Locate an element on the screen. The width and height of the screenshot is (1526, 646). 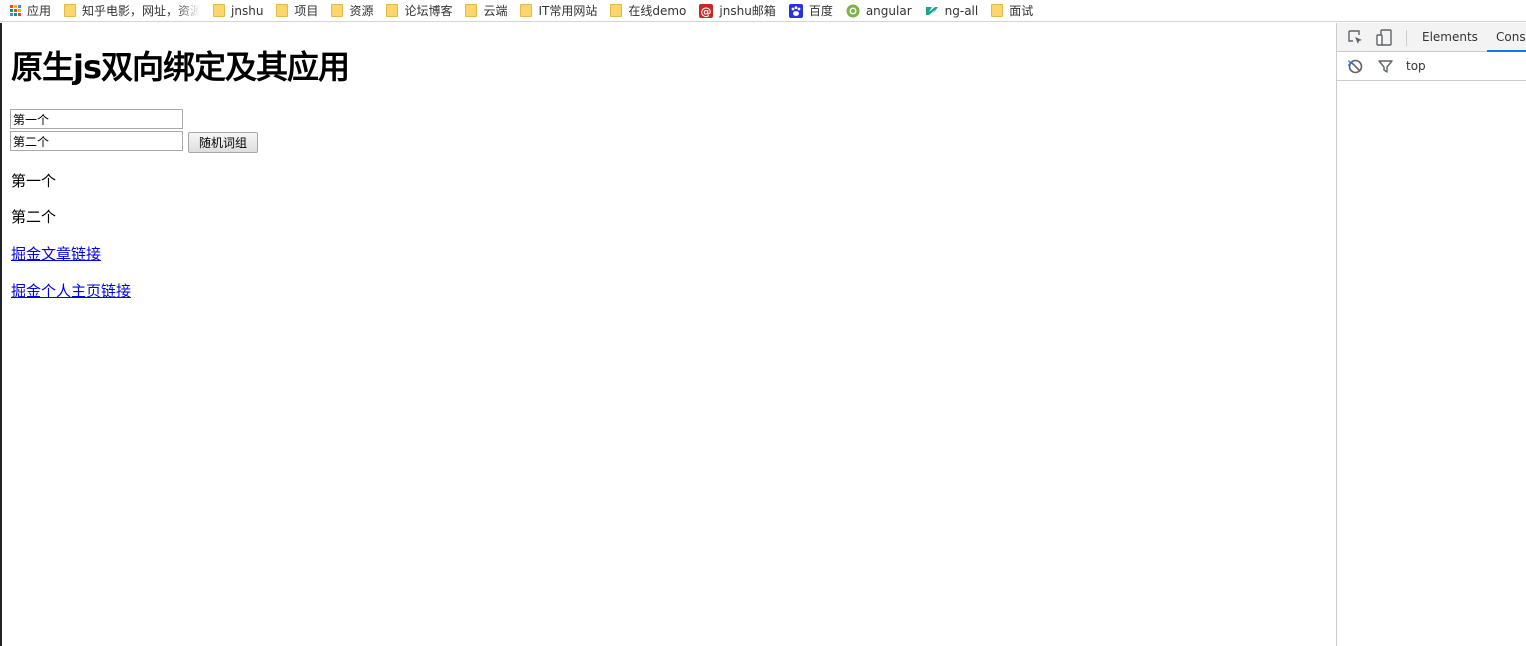
bookmark-apps: 应用 is located at coordinates (30, 11).